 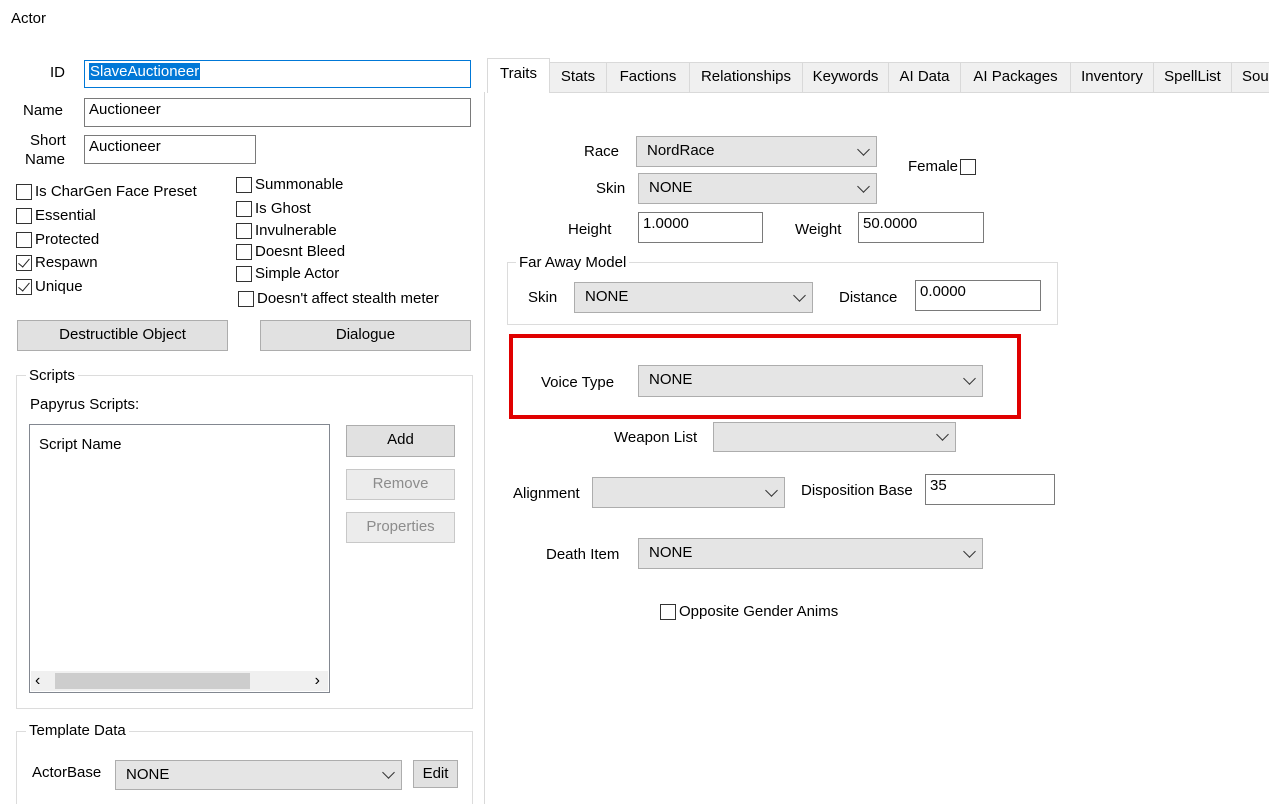 What do you see at coordinates (299, 184) in the screenshot?
I see `checkbox-label: Summonable` at bounding box center [299, 184].